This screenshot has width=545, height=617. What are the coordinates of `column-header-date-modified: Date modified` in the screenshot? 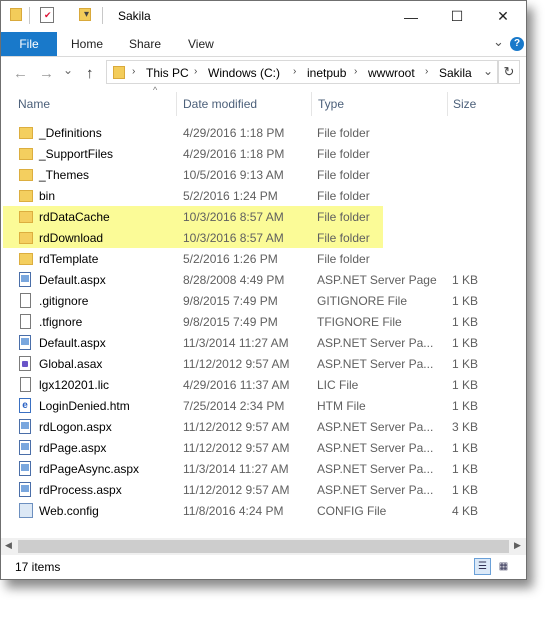 It's located at (220, 104).